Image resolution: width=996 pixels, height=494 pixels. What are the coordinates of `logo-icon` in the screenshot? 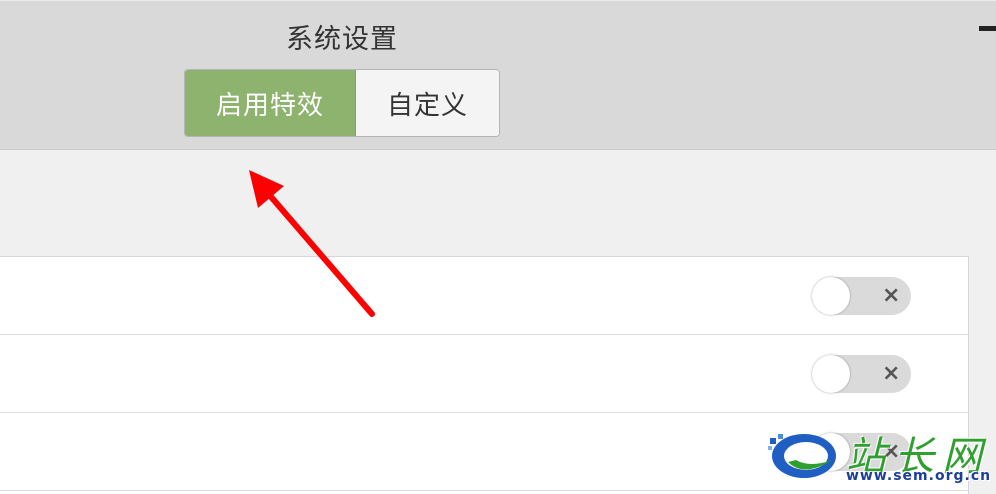 It's located at (802, 456).